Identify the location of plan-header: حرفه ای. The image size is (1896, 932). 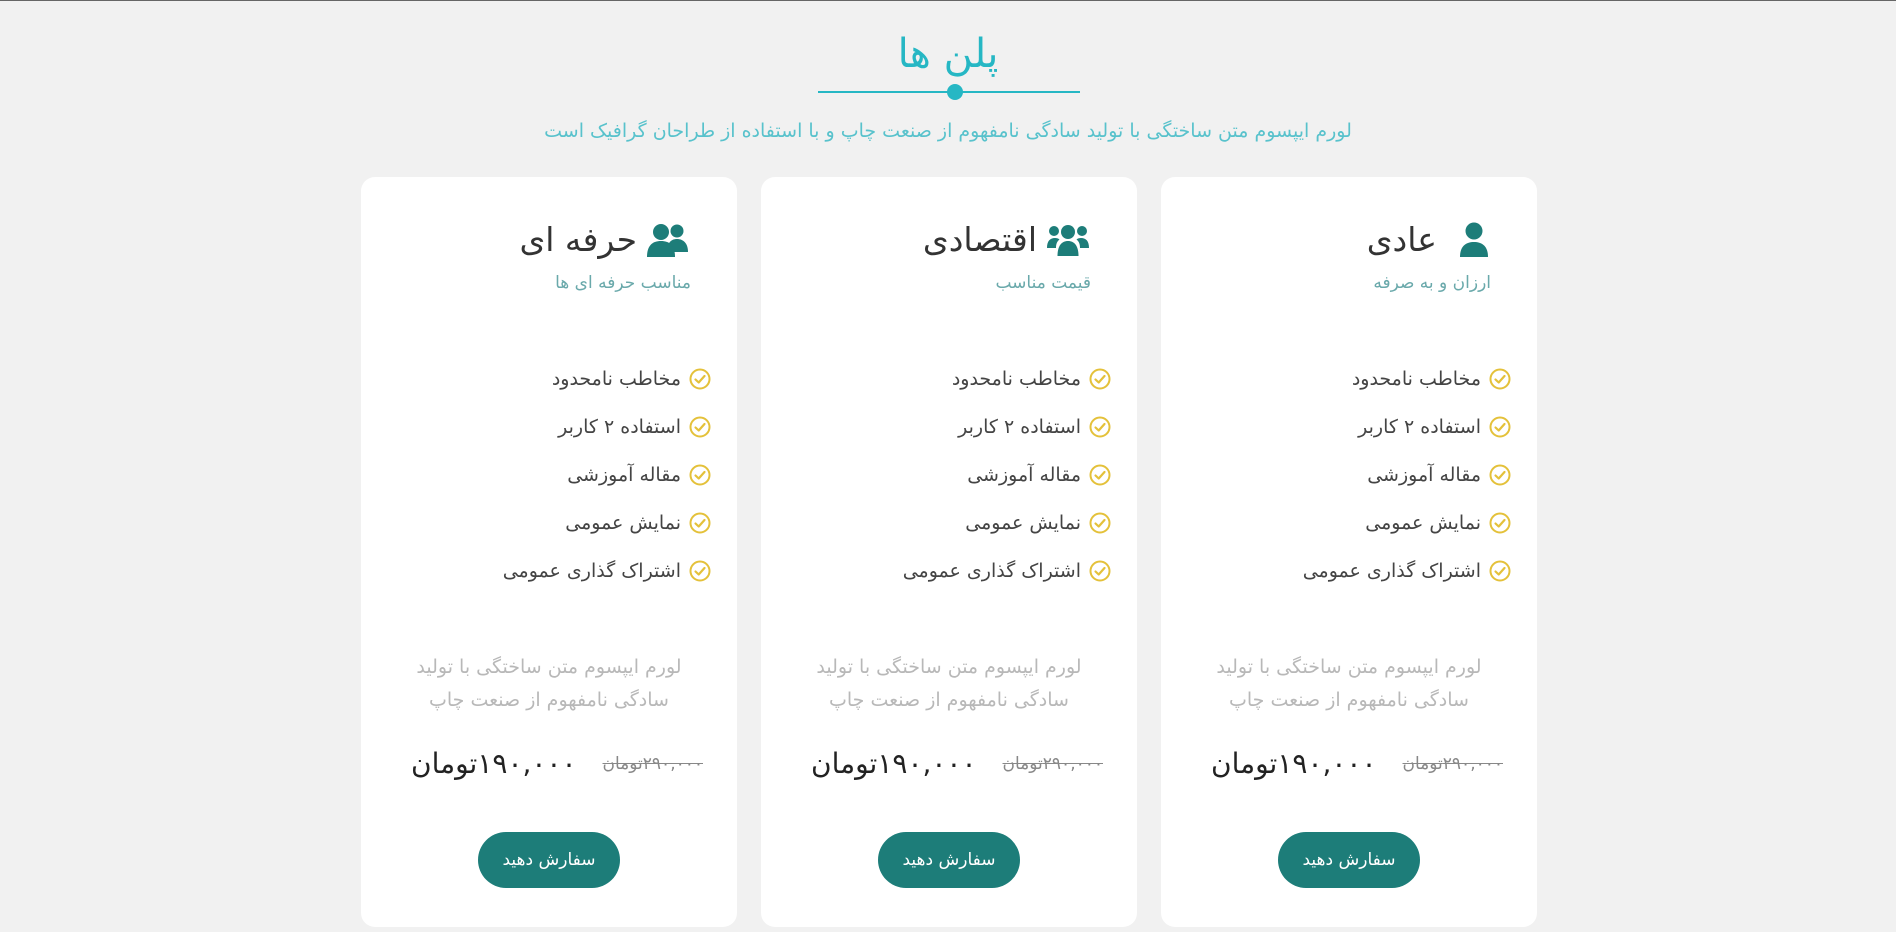
(604, 240).